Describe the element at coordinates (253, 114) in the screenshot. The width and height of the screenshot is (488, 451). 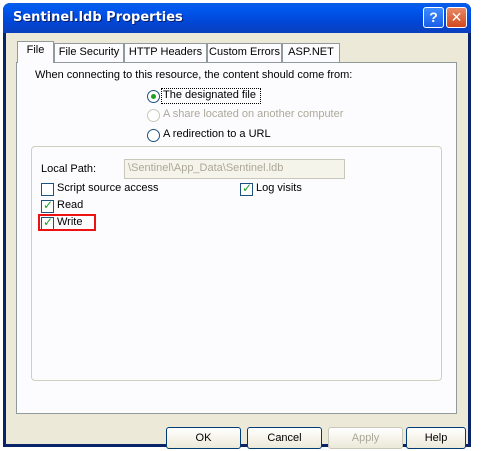
I see `radio-share-label: A share located on another computer` at that location.